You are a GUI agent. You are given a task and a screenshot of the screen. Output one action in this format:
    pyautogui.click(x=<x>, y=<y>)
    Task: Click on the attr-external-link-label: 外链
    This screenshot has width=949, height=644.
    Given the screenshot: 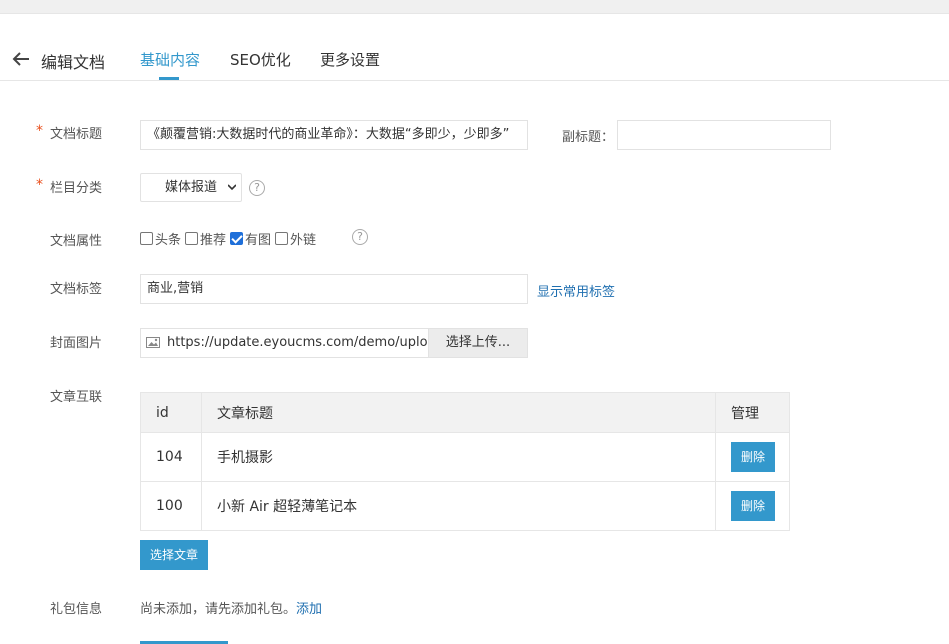 What is the action you would take?
    pyautogui.click(x=303, y=240)
    